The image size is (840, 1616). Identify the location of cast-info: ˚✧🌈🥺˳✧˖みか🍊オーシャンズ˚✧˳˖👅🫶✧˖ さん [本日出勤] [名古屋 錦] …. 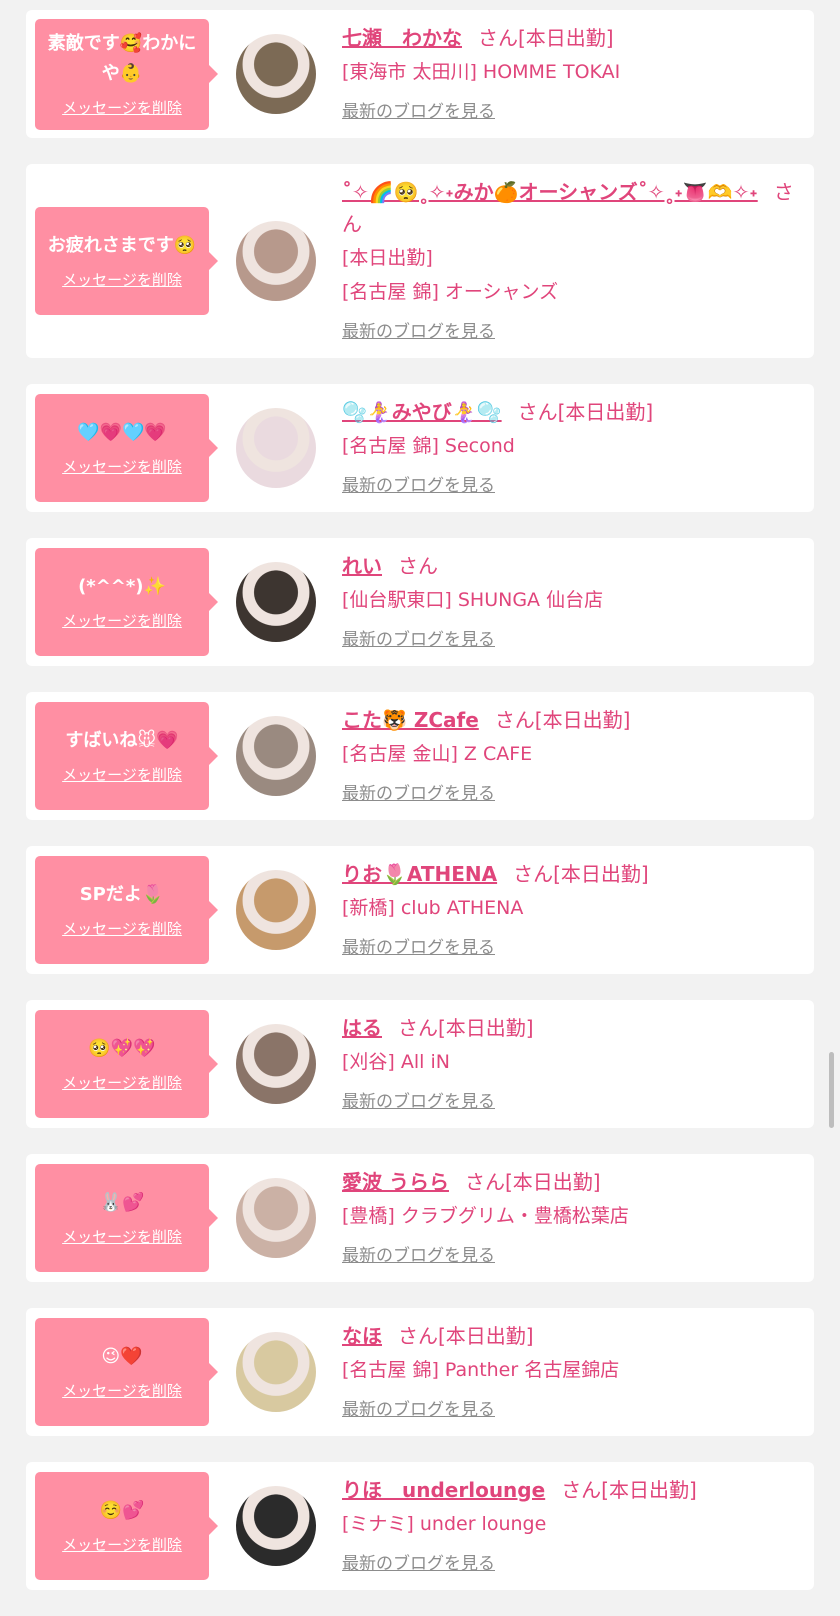
(578, 261).